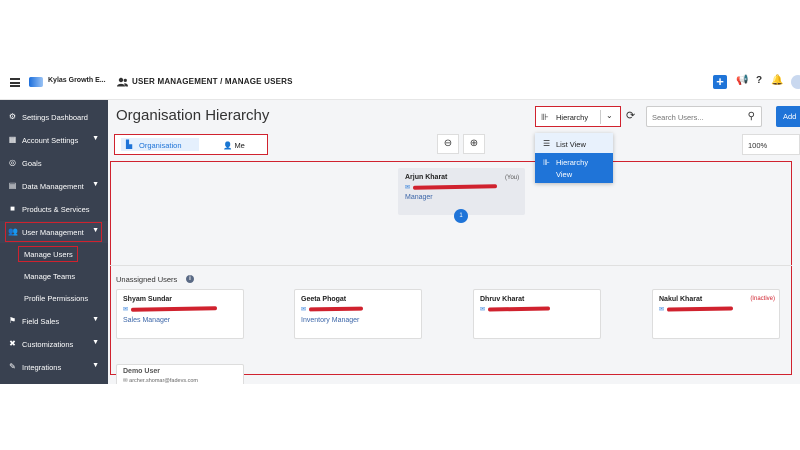 This screenshot has height=450, width=800. I want to click on sidebar-item-customizations: ✖ Customizations ▼, so click(54, 344).